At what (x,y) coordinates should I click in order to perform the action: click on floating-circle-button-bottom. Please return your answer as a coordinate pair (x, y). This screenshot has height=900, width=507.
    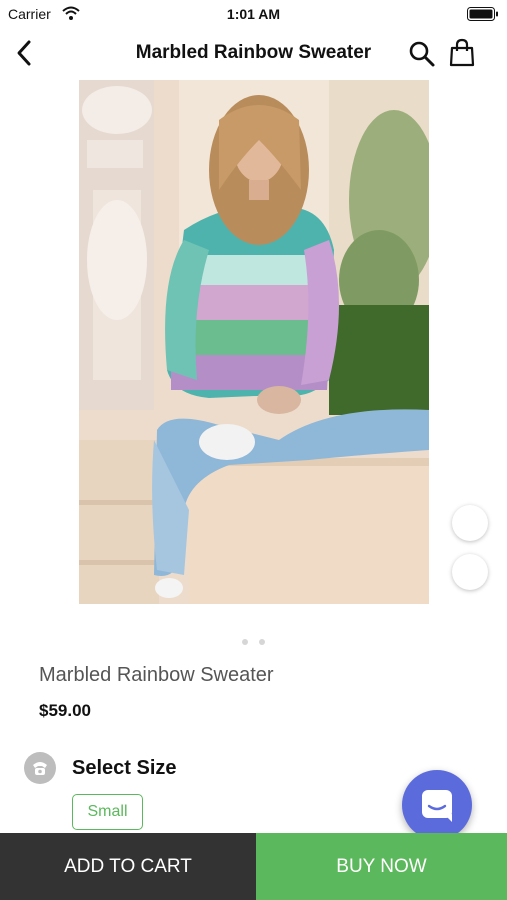
    Looking at the image, I should click on (470, 572).